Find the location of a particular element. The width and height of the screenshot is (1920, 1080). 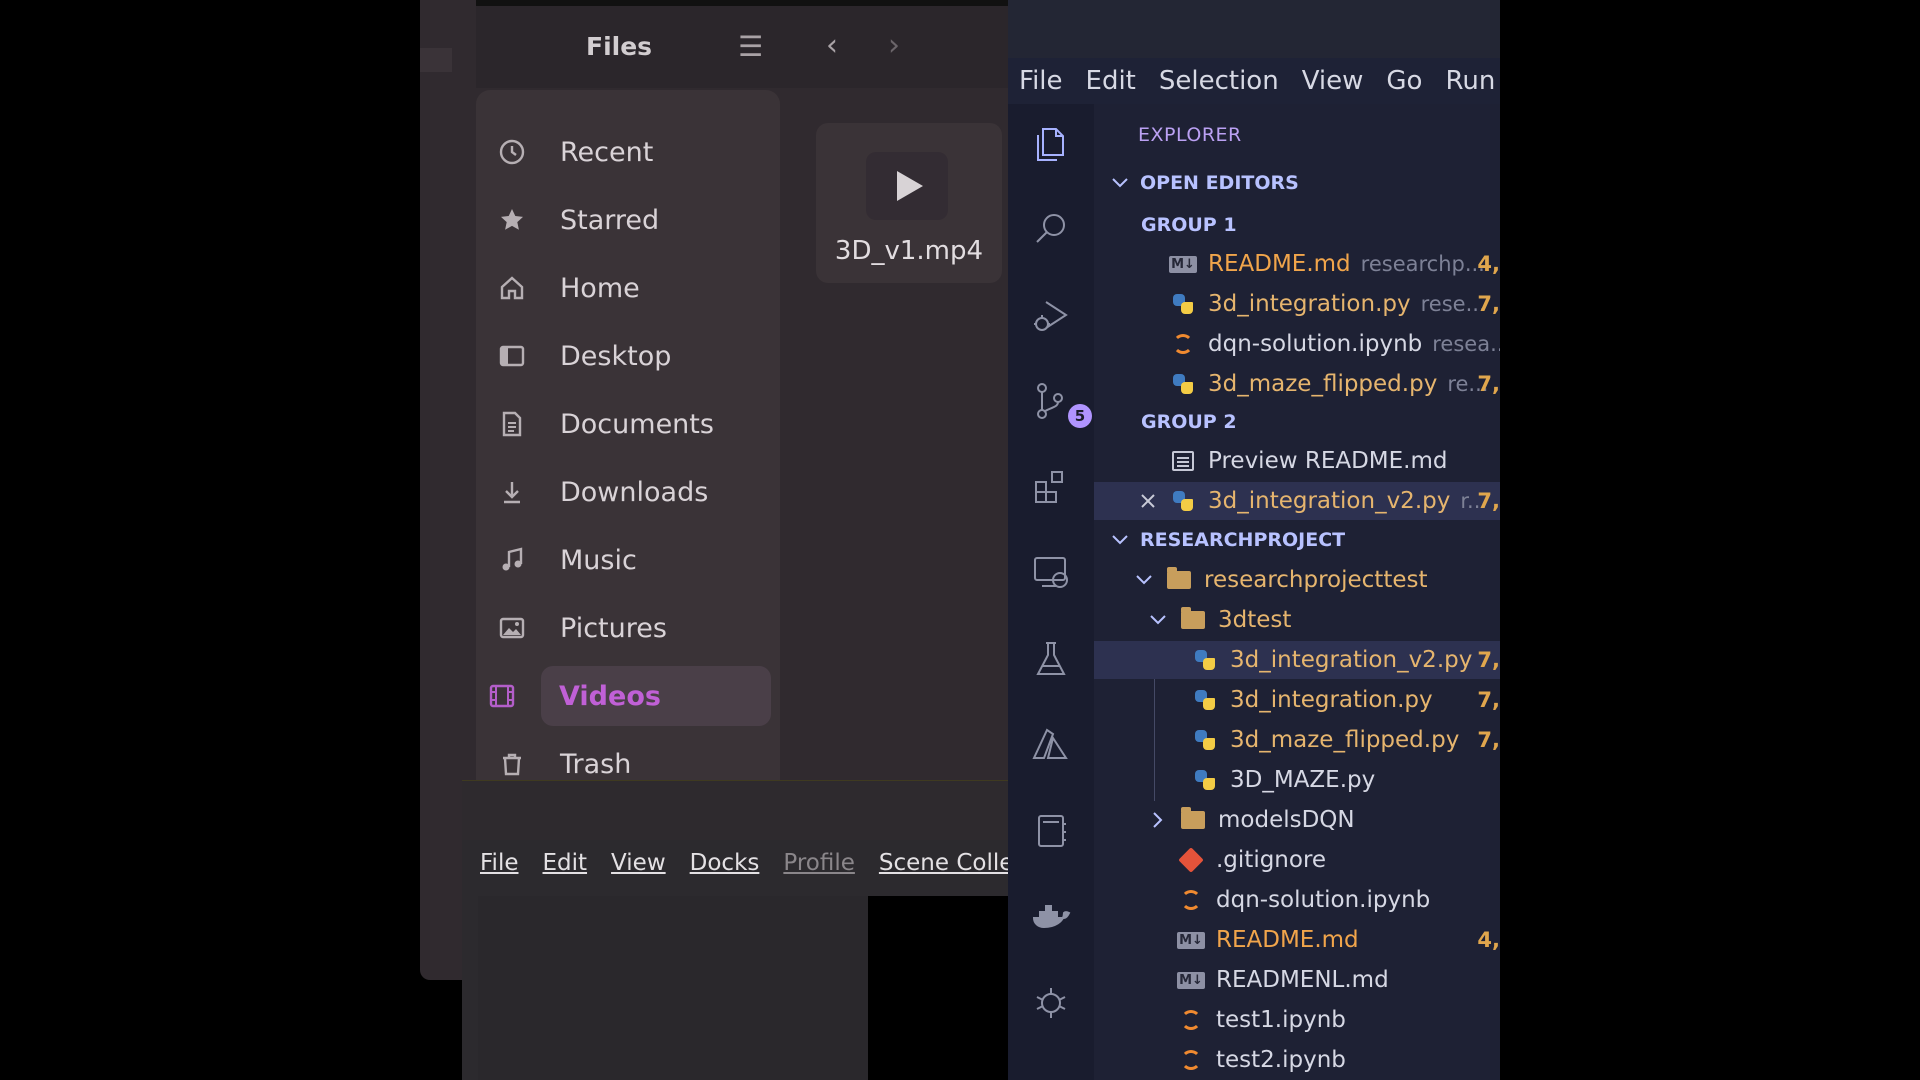

vscode-menubar: File Edit Selection View Go Run is located at coordinates (1254, 81).